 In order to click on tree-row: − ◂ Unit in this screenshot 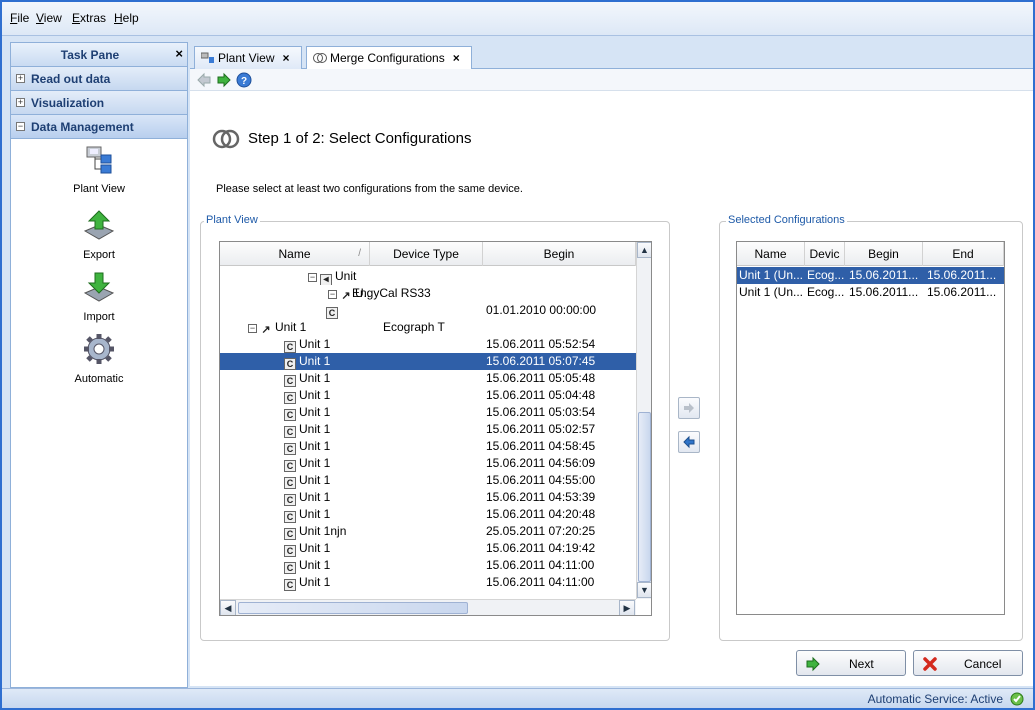, I will do `click(428, 276)`.